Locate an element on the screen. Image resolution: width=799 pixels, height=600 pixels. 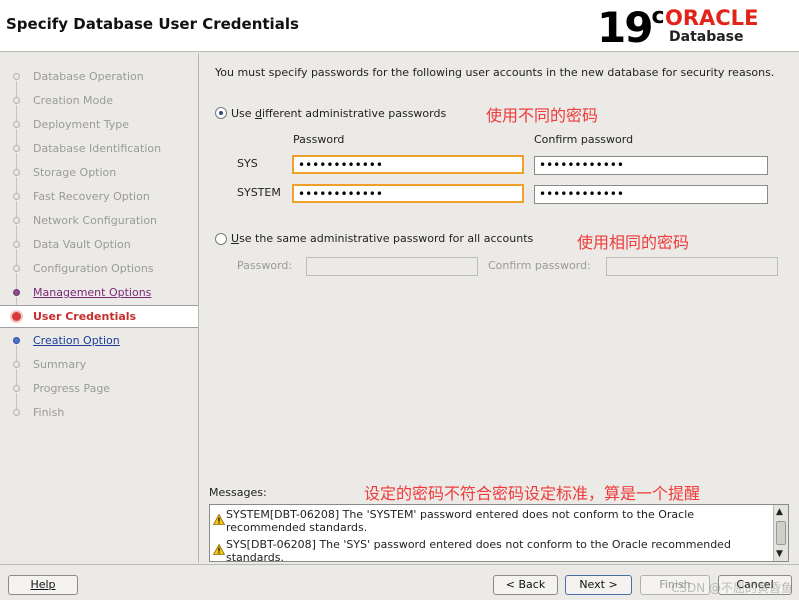
product-name: Database is located at coordinates (706, 37).